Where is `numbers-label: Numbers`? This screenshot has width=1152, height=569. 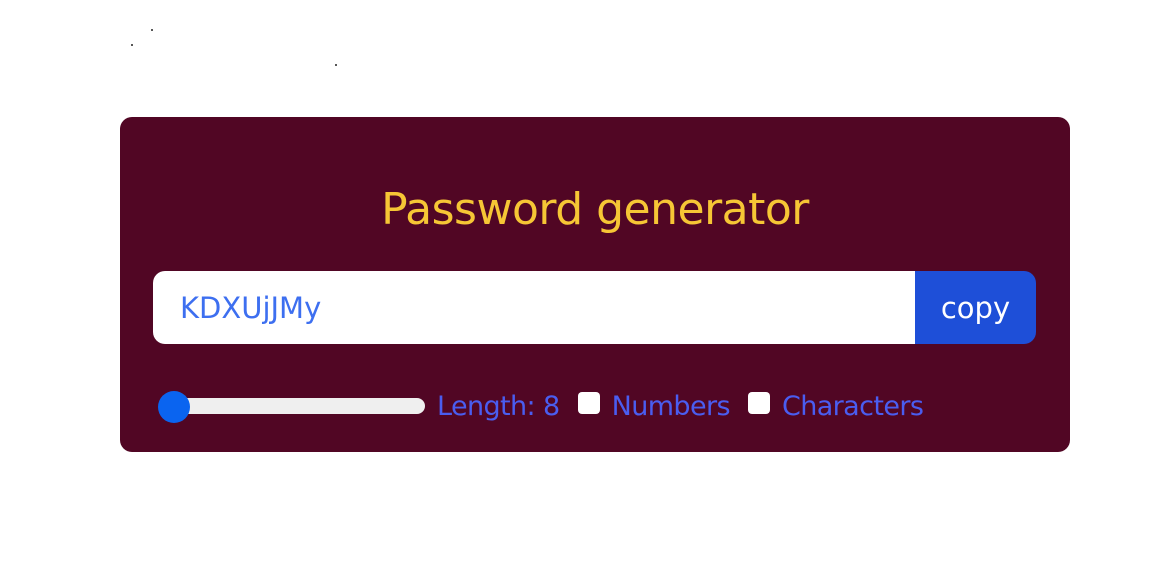
numbers-label: Numbers is located at coordinates (671, 406).